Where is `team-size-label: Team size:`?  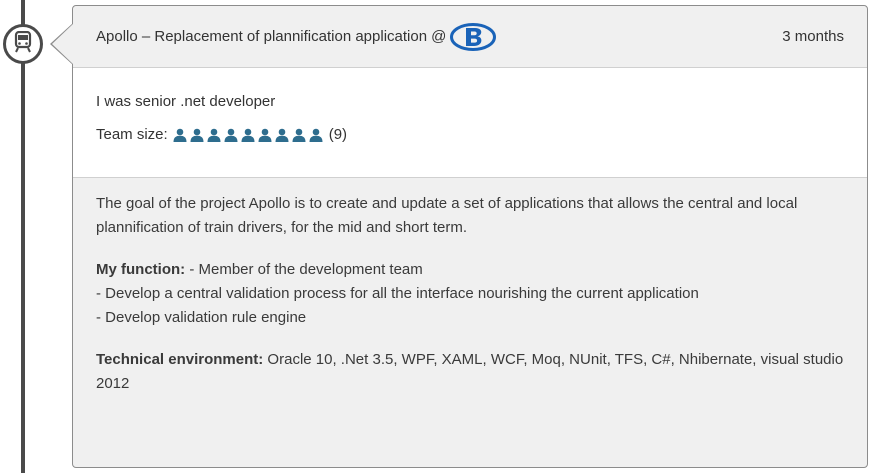 team-size-label: Team size: is located at coordinates (132, 134).